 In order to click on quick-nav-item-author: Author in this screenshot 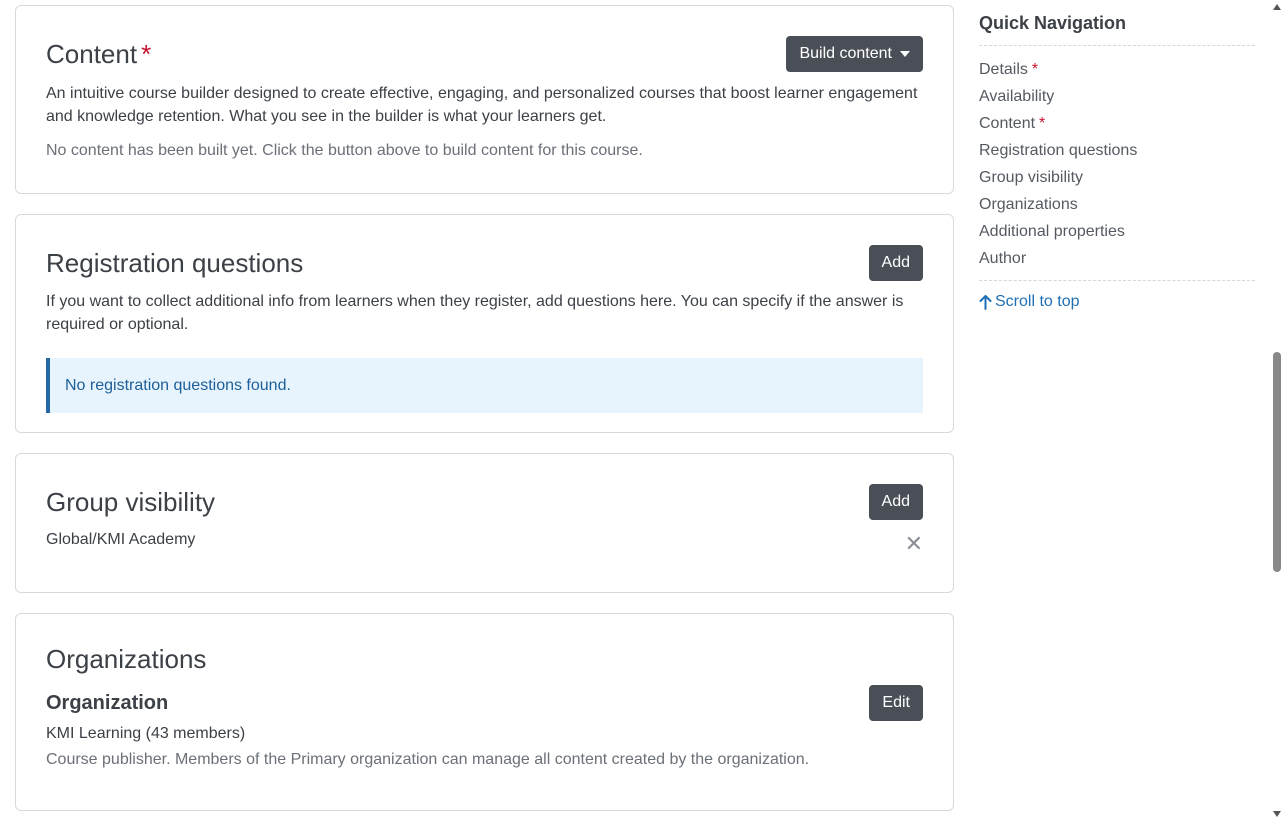, I will do `click(1117, 258)`.